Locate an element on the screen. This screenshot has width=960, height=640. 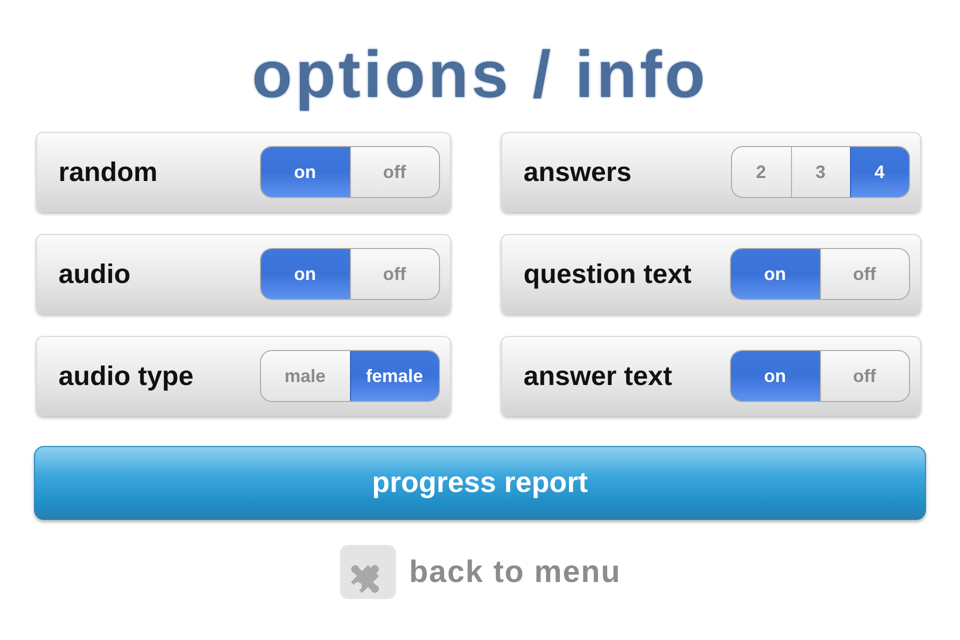
setting-label: audio is located at coordinates (94, 274).